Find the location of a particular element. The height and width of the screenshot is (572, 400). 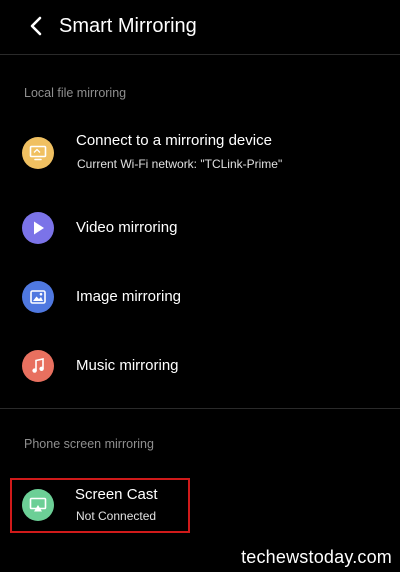

list-item-image-mirroring: Image mirroring is located at coordinates (200, 297).